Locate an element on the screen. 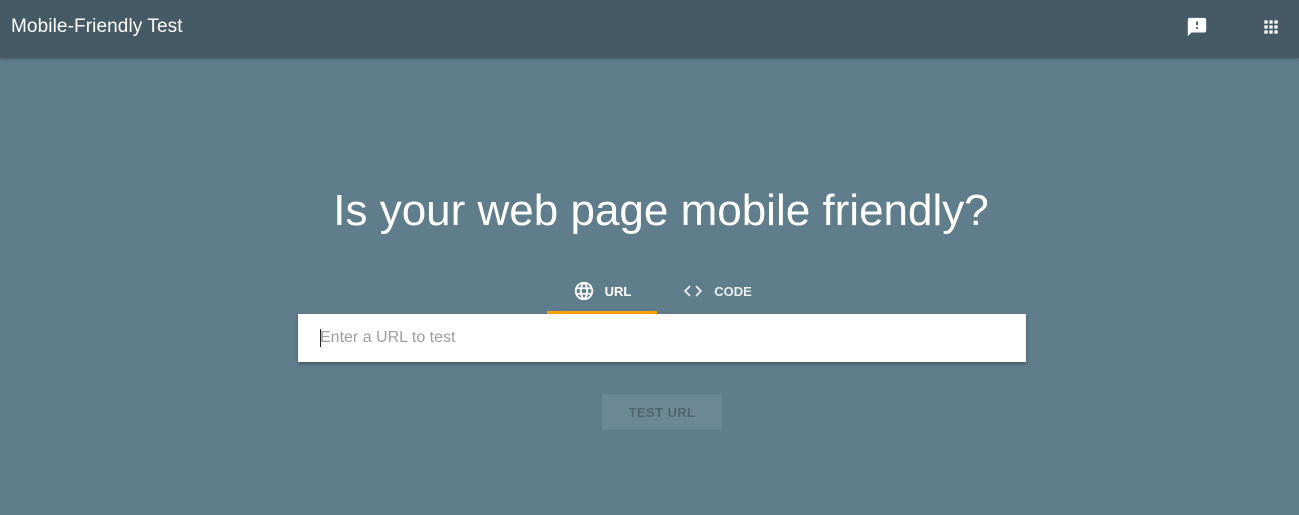 The height and width of the screenshot is (515, 1299). tab-code: CODE is located at coordinates (717, 291).